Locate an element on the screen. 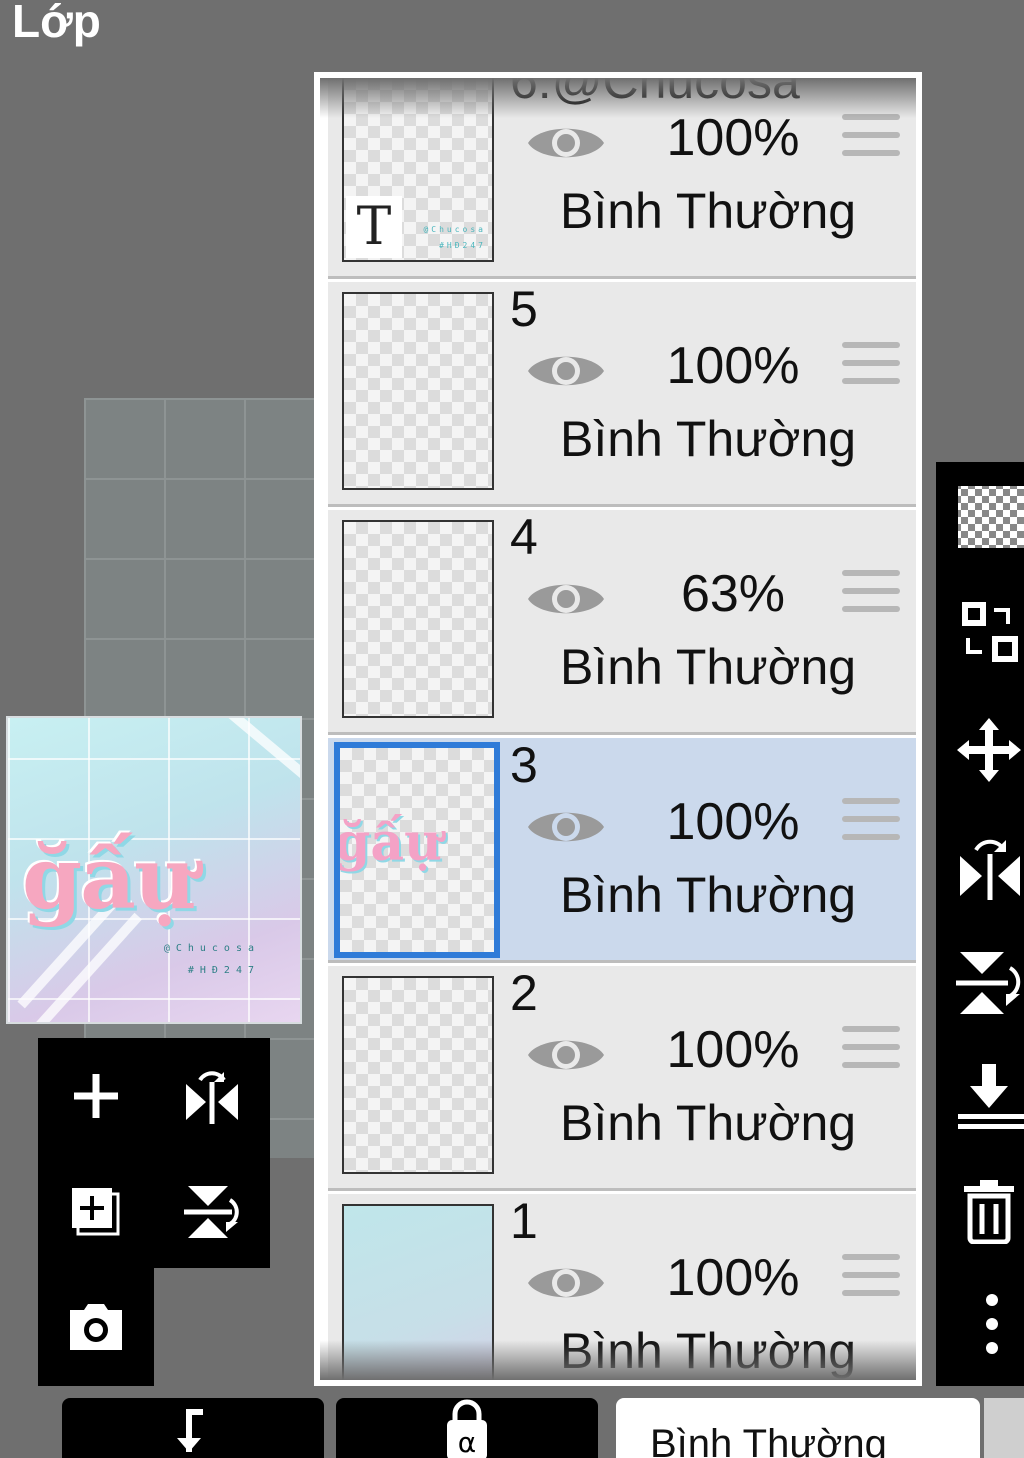  merge-down-button is located at coordinates (989, 1097).